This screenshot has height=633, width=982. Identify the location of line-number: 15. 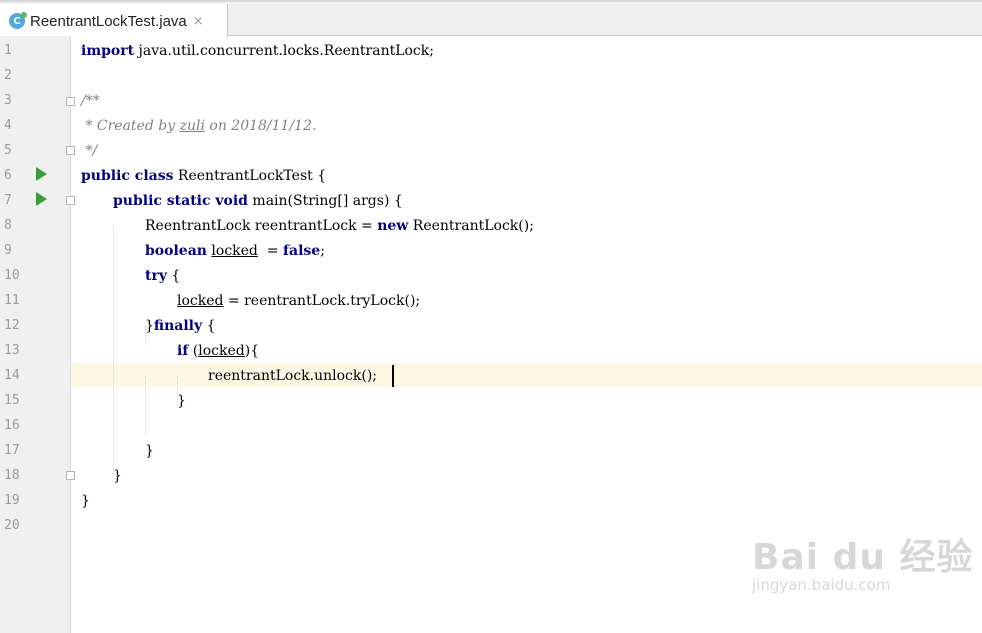
(12, 400).